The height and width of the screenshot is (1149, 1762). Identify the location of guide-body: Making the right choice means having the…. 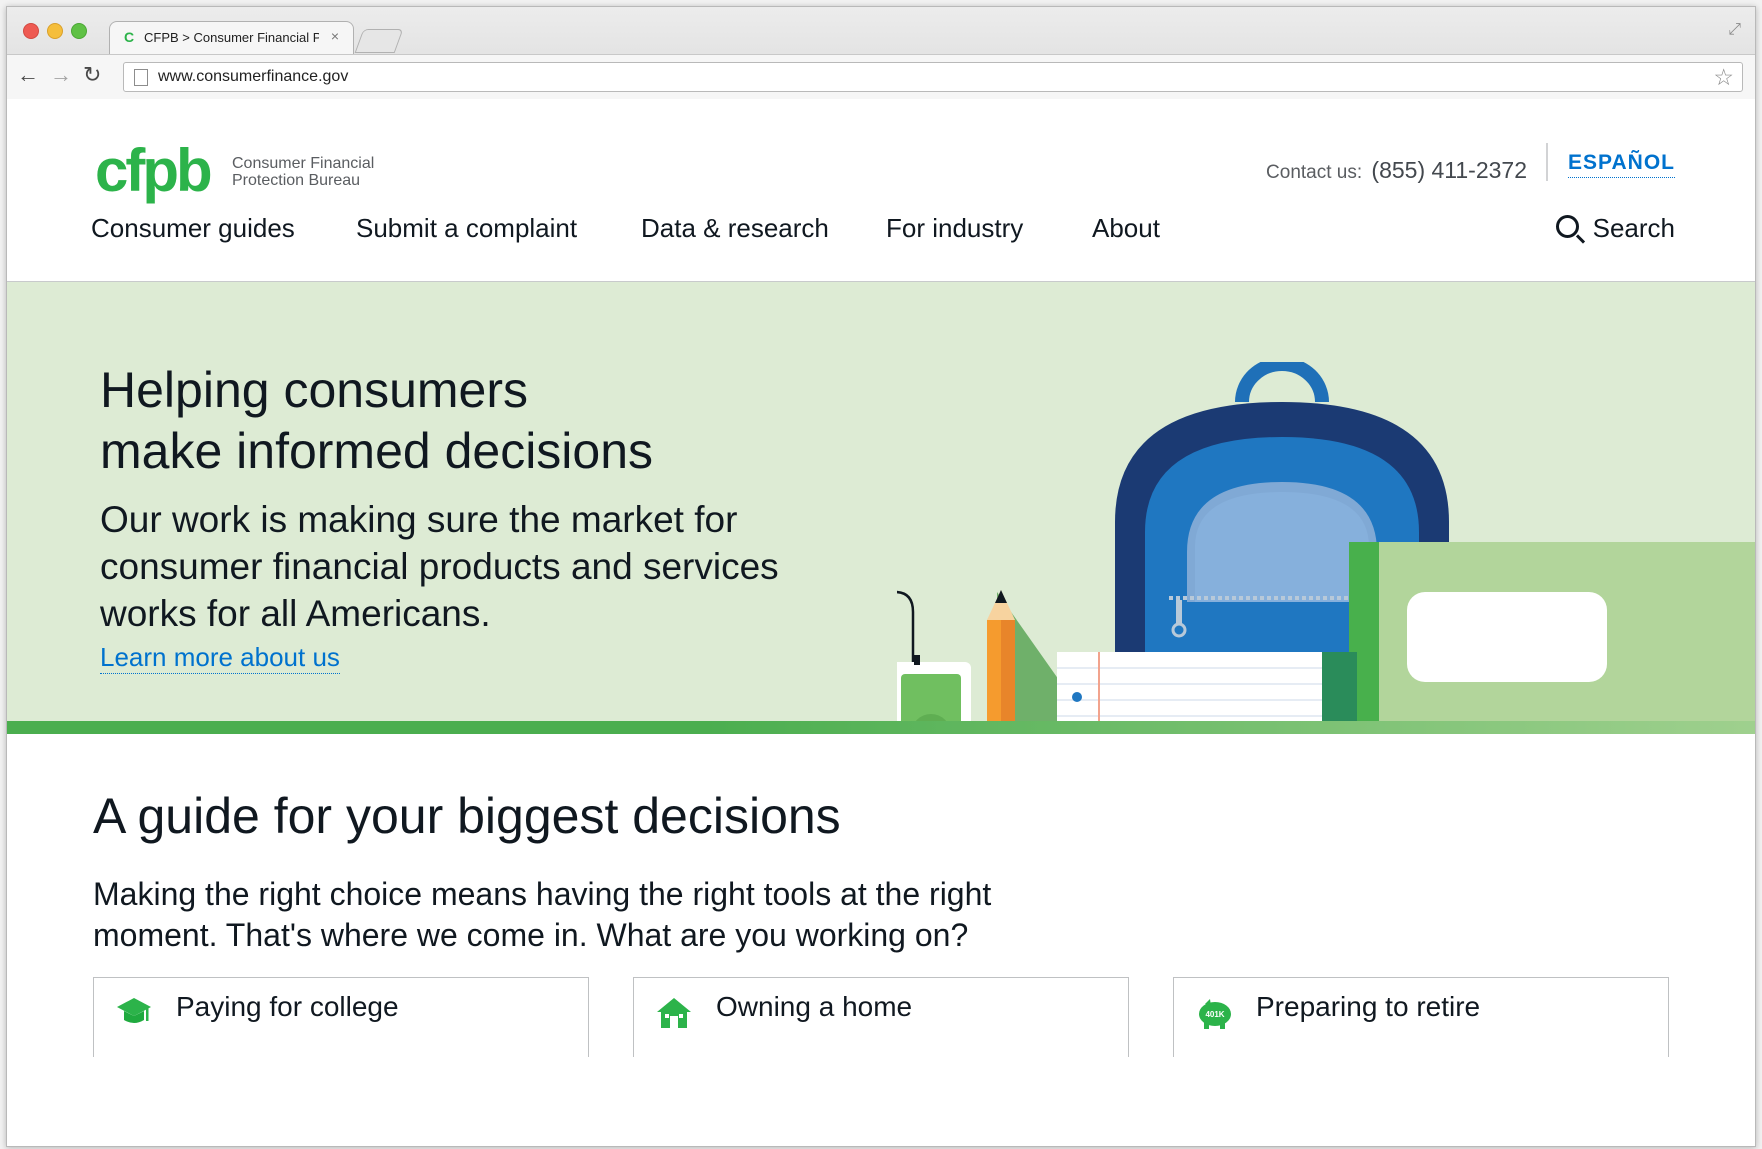
(542, 914).